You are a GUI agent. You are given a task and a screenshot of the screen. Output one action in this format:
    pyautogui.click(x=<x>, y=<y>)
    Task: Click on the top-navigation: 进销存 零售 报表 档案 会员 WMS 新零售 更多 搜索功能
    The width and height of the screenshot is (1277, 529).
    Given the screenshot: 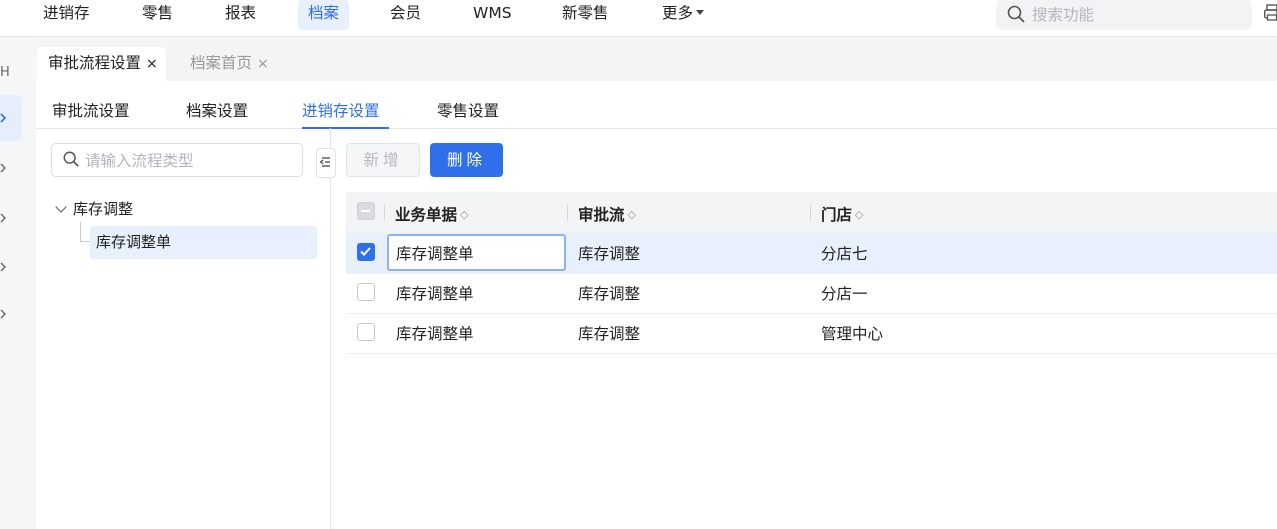 What is the action you would take?
    pyautogui.click(x=638, y=18)
    